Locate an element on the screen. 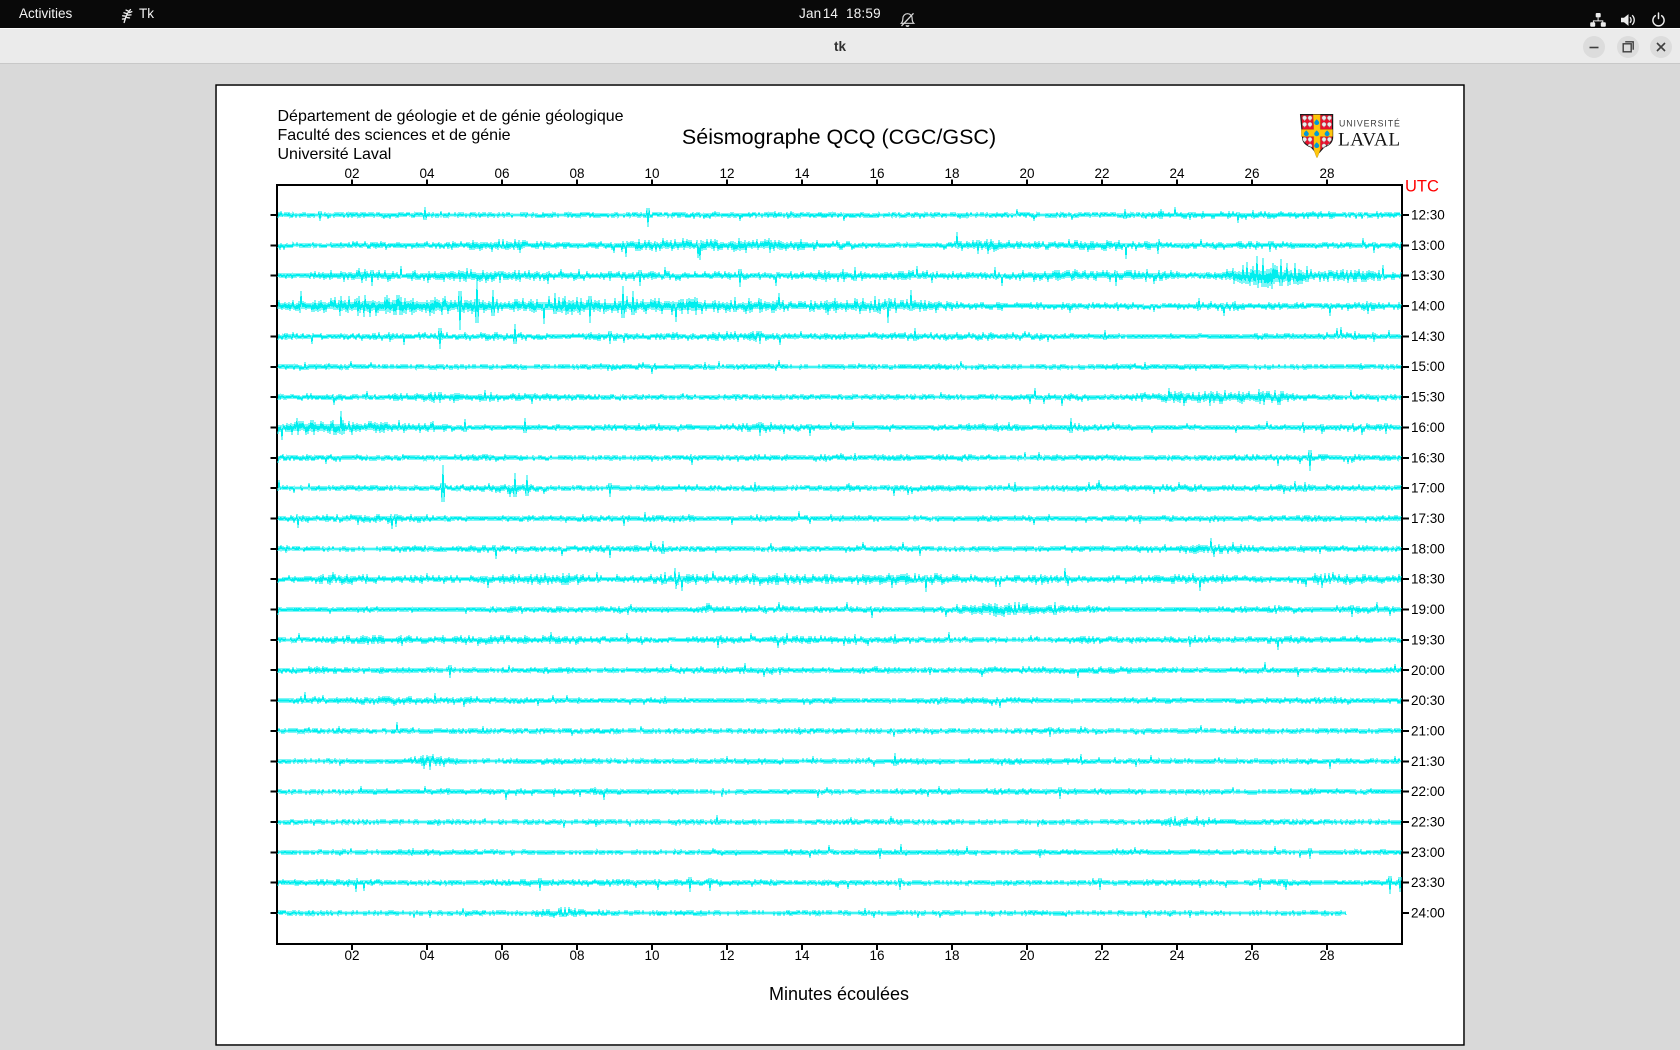  svg-text: 23:30 is located at coordinates (1428, 882).